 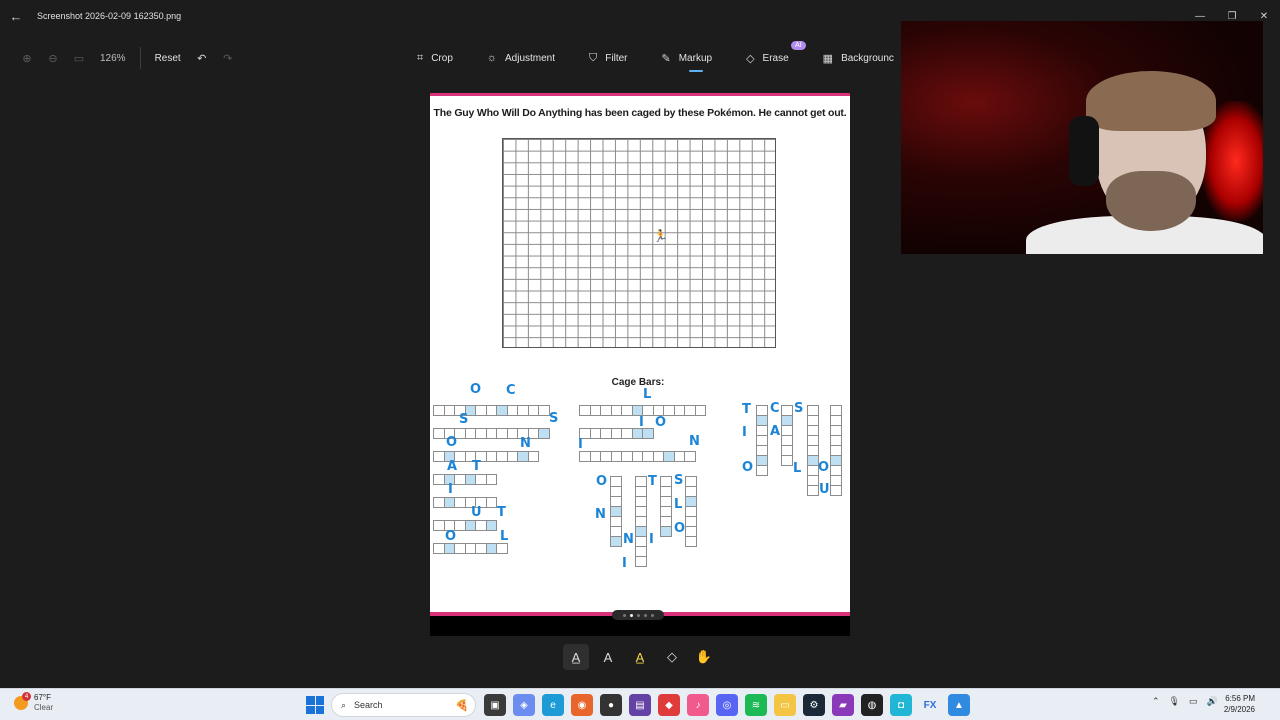 I want to click on cage-bars-label: Cage Bars:, so click(x=638, y=382).